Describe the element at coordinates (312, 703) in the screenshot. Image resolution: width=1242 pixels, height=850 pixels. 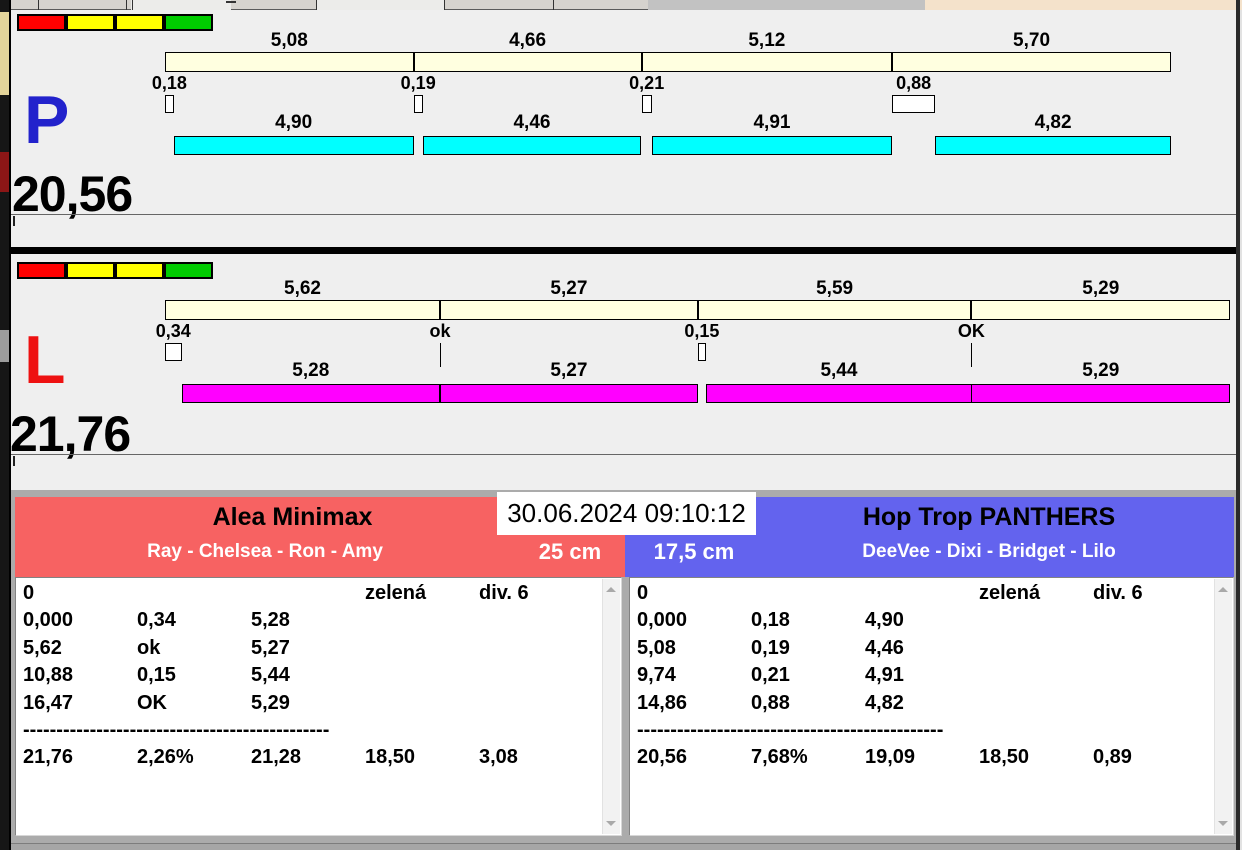
I see `table-row: 16,47 OK 5,29` at that location.